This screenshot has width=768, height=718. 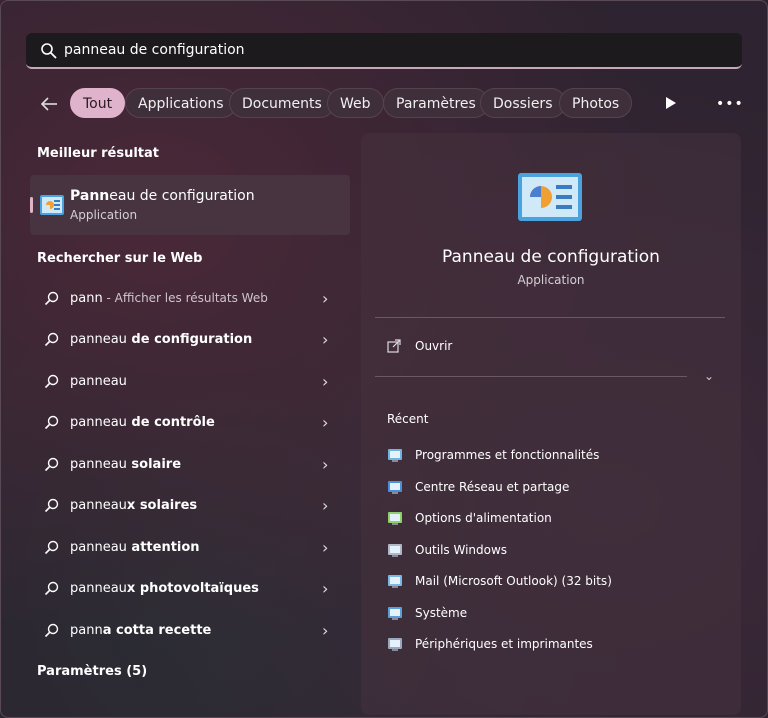 What do you see at coordinates (395, 581) in the screenshot?
I see `mail-icon` at bounding box center [395, 581].